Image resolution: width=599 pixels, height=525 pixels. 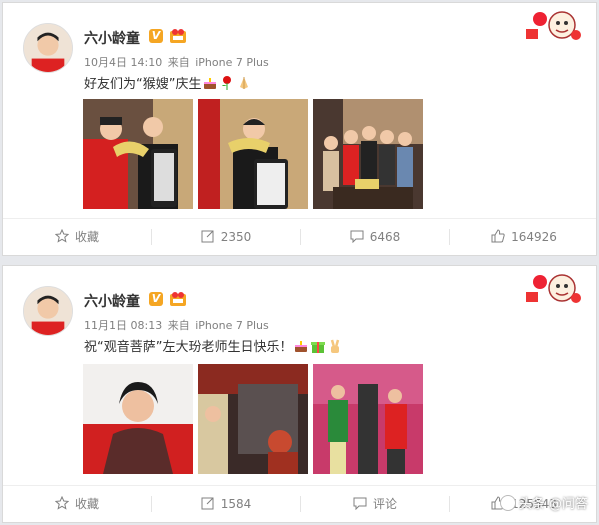 I want to click on post-meta: 10月4日 14:10 来自 iPhone 7 Plus, so click(x=177, y=62).